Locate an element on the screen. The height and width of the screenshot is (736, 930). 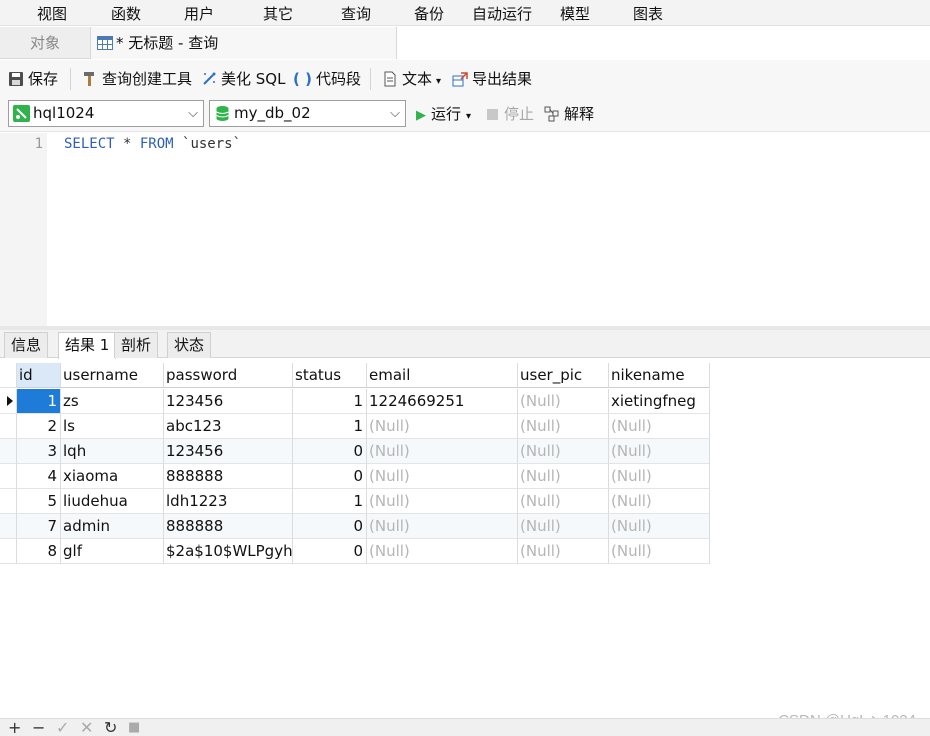
cell-password: abc123 is located at coordinates (228, 426).